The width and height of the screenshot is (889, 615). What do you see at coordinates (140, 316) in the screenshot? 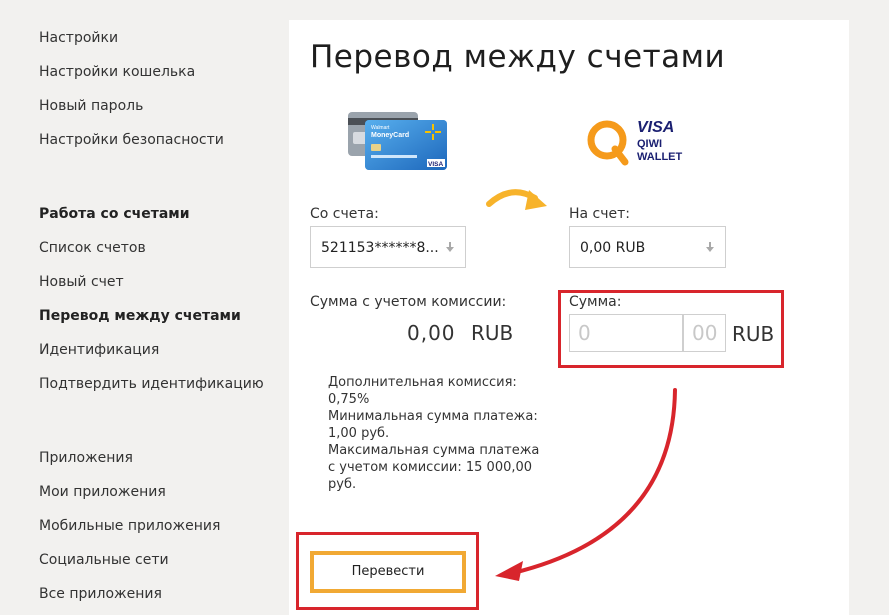
I see `sidebar-item-transfer-active: Перевод между счетами` at bounding box center [140, 316].